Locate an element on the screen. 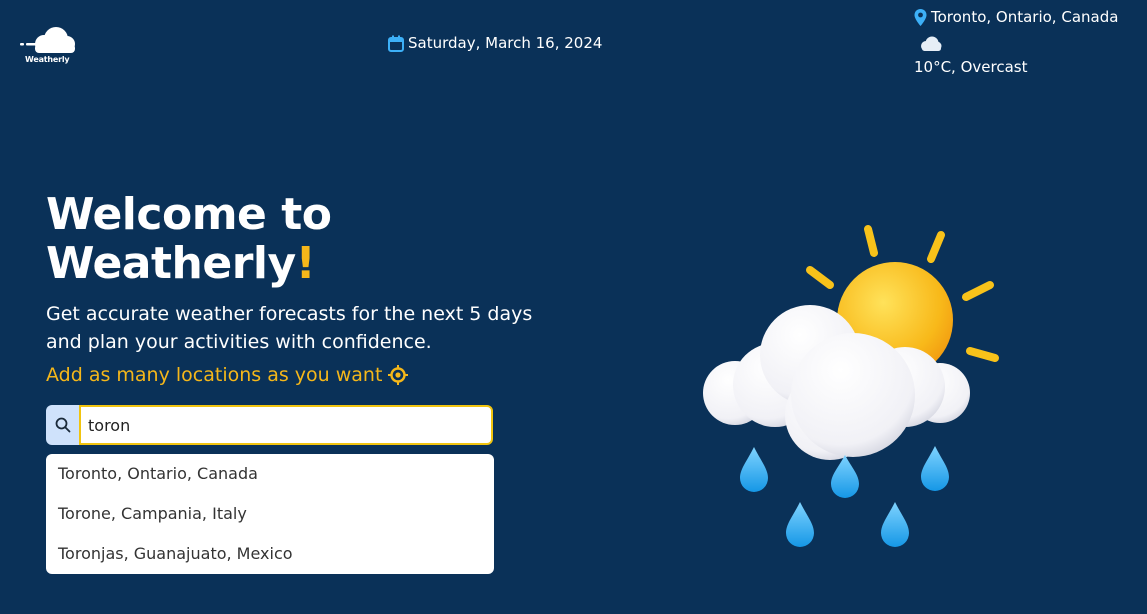 Image resolution: width=1147 pixels, height=614 pixels. search-button is located at coordinates (62, 425).